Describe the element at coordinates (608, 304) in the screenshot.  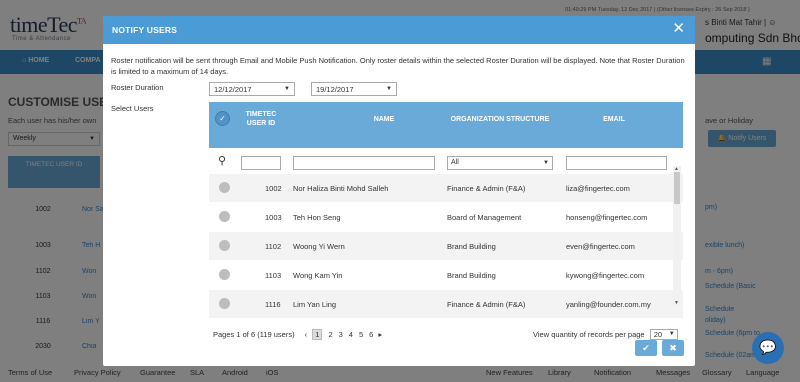
I see `cell-email: yanling@founder.com.my` at that location.